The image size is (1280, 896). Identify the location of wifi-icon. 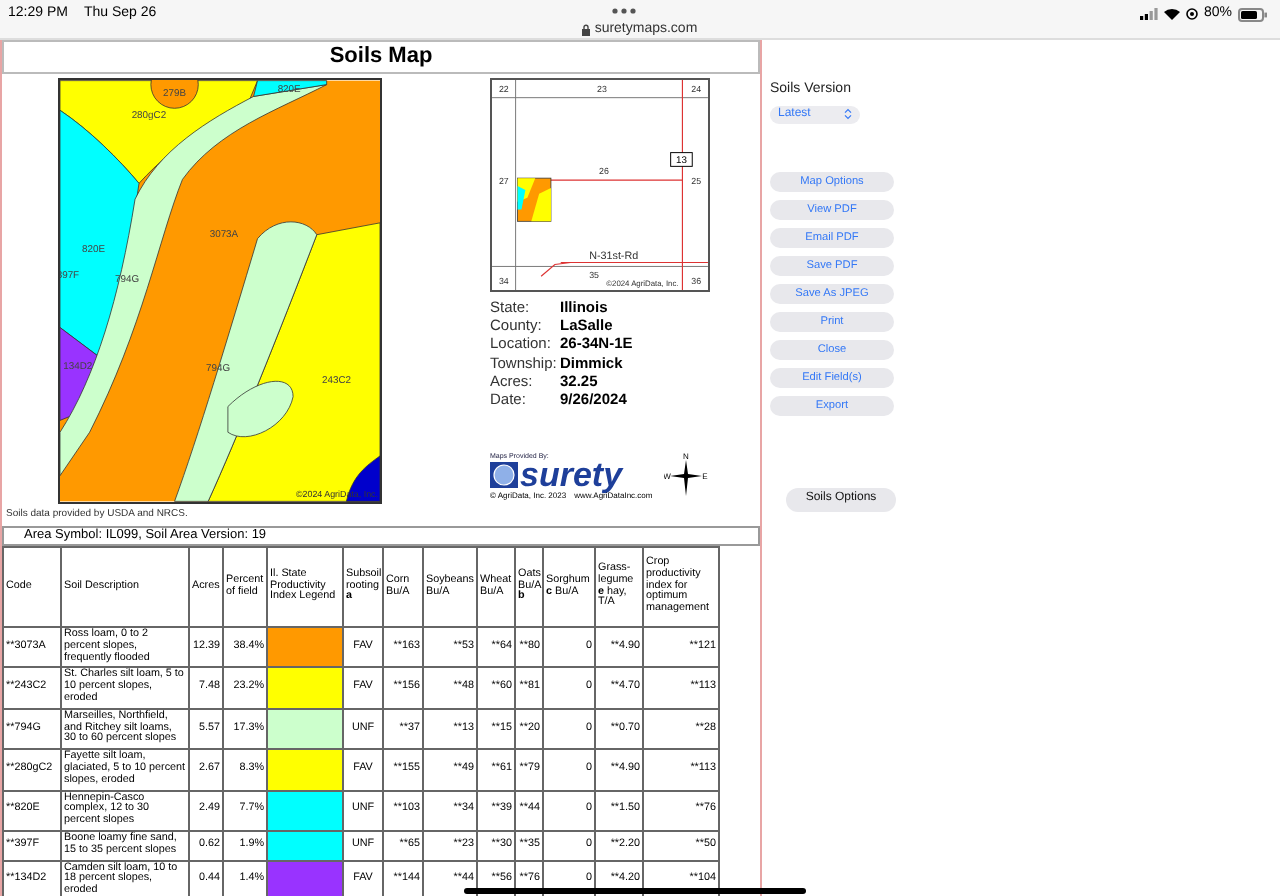
(1171, 14).